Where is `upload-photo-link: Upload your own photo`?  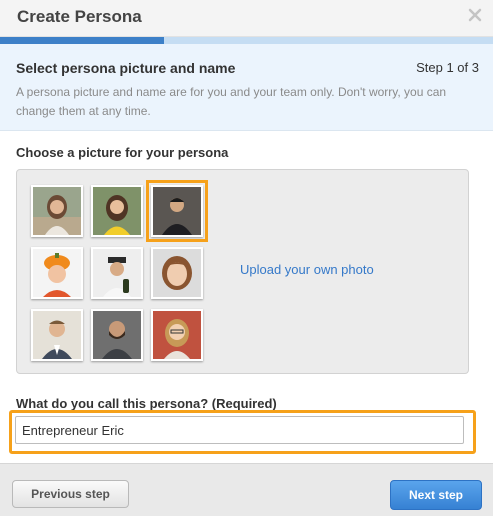
upload-photo-link: Upload your own photo is located at coordinates (307, 269).